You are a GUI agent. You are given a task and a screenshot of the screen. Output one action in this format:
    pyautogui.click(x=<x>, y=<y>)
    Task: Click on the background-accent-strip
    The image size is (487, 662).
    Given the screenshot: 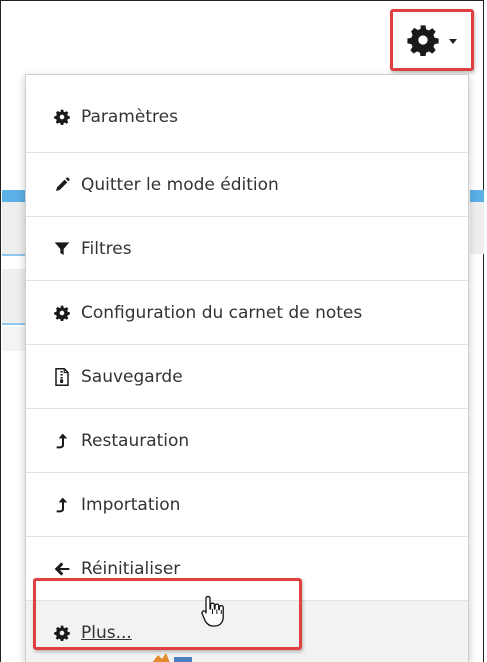 What is the action you would take?
    pyautogui.click(x=14, y=196)
    